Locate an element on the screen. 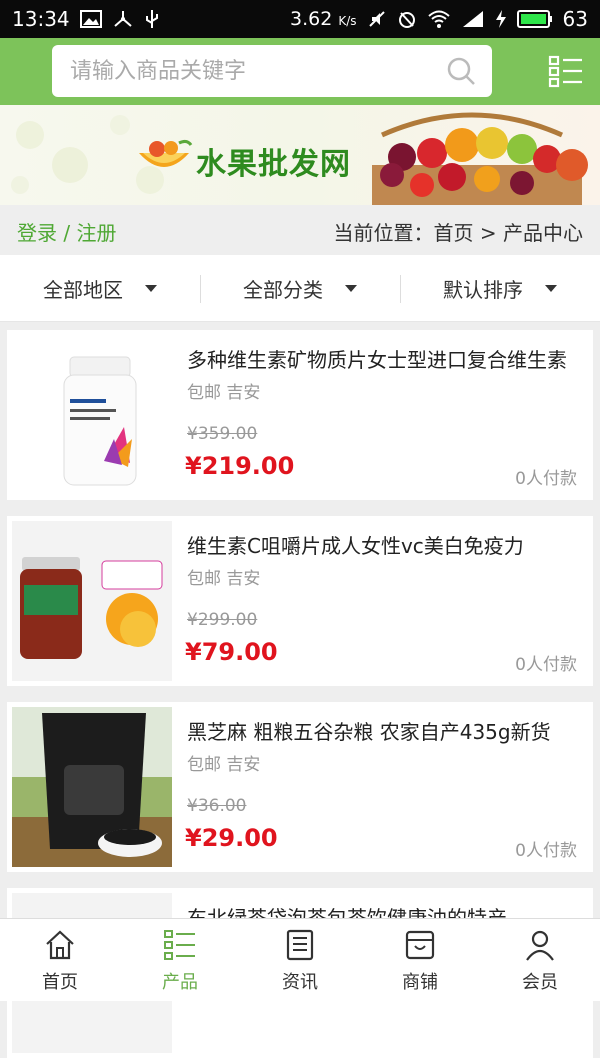  top-header is located at coordinates (300, 71).